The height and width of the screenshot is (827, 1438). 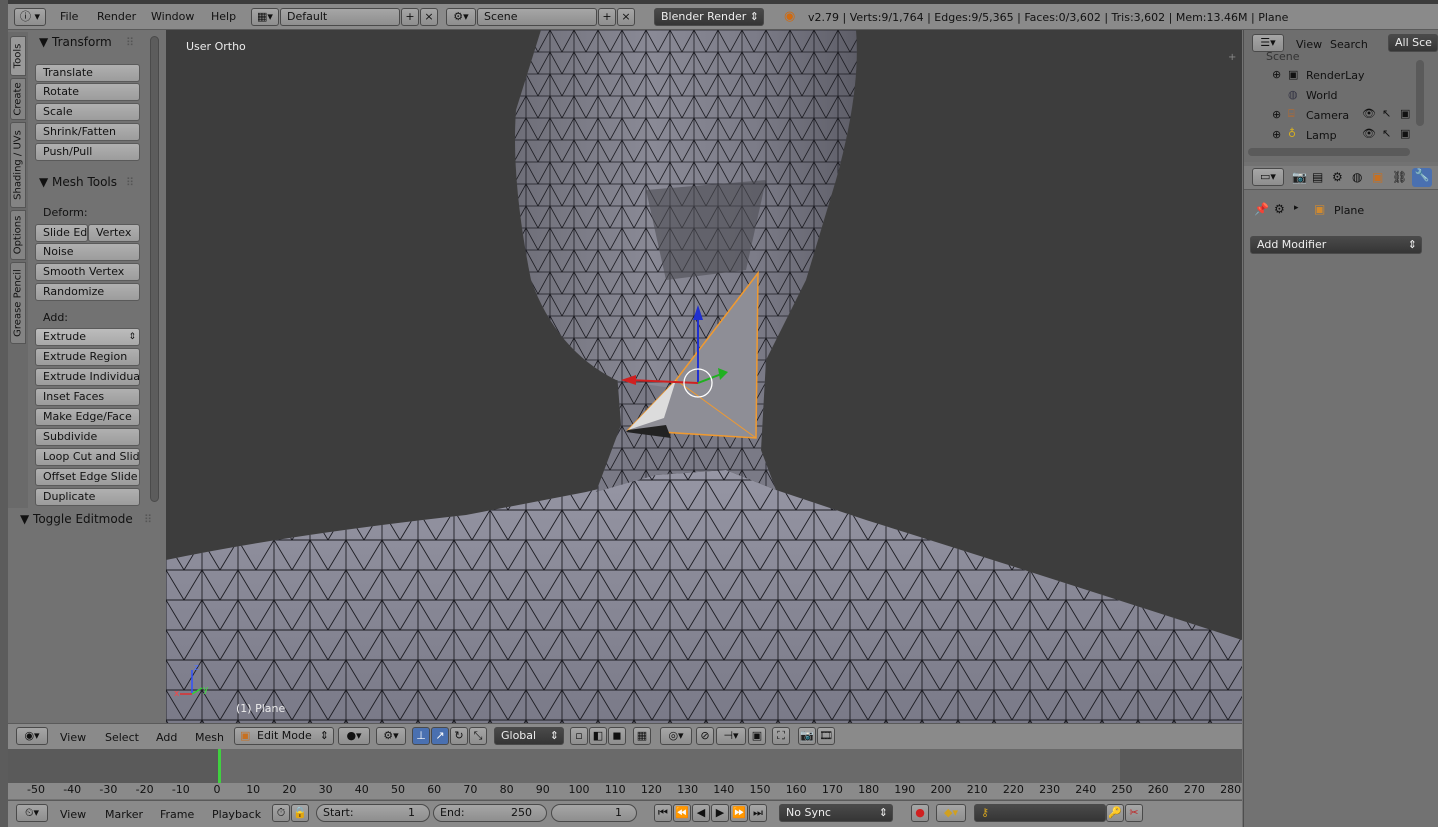 What do you see at coordinates (284, 736) in the screenshot?
I see `mode-select: ▣ Edit Mode ⇕` at bounding box center [284, 736].